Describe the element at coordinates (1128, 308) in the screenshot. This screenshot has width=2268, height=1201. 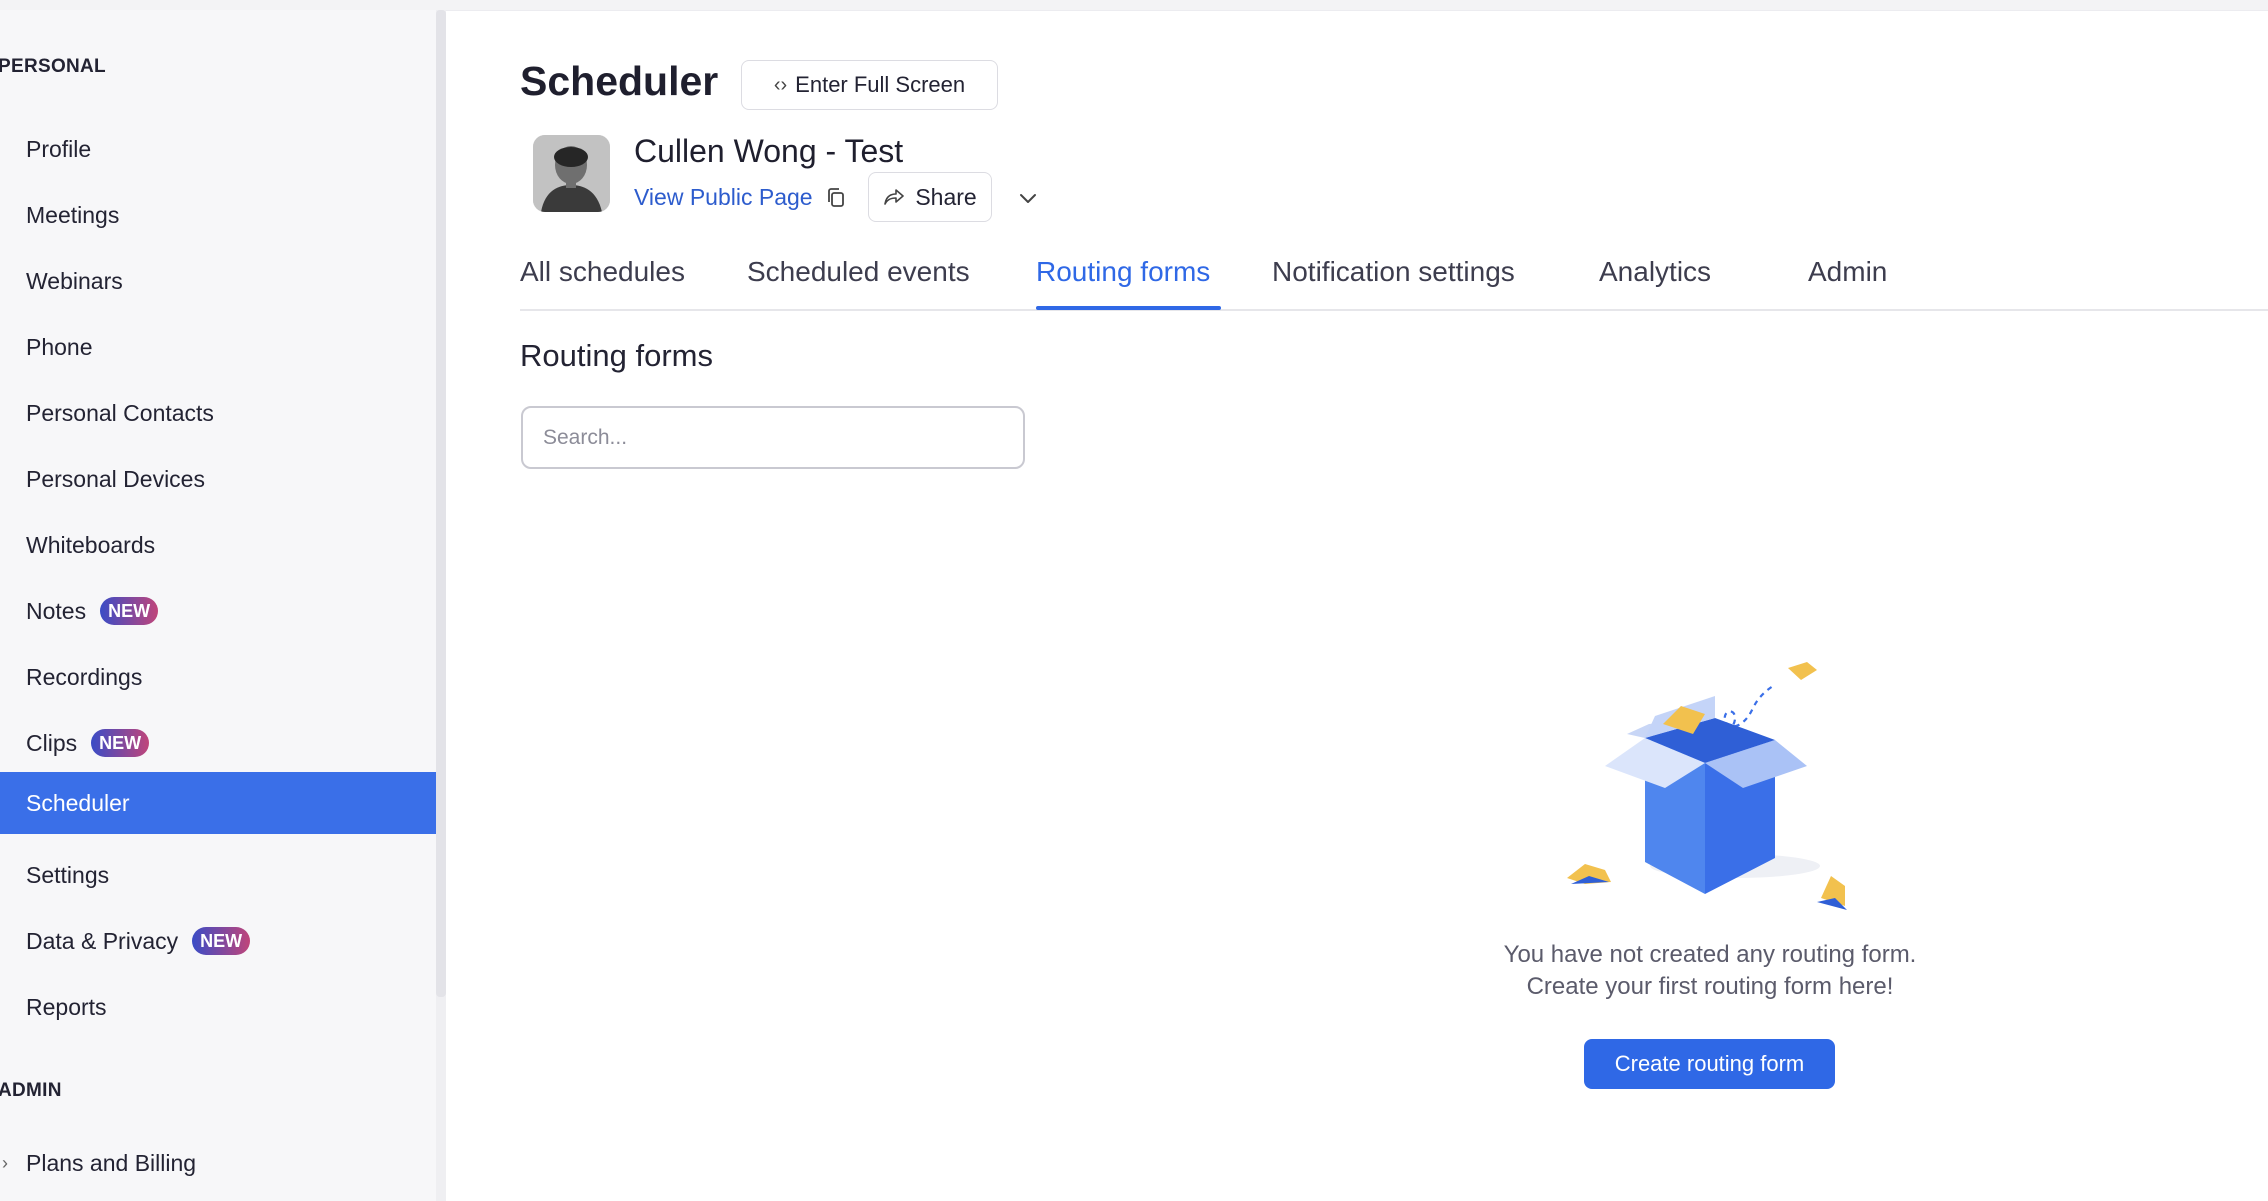
I see `active-tab-indicator` at that location.